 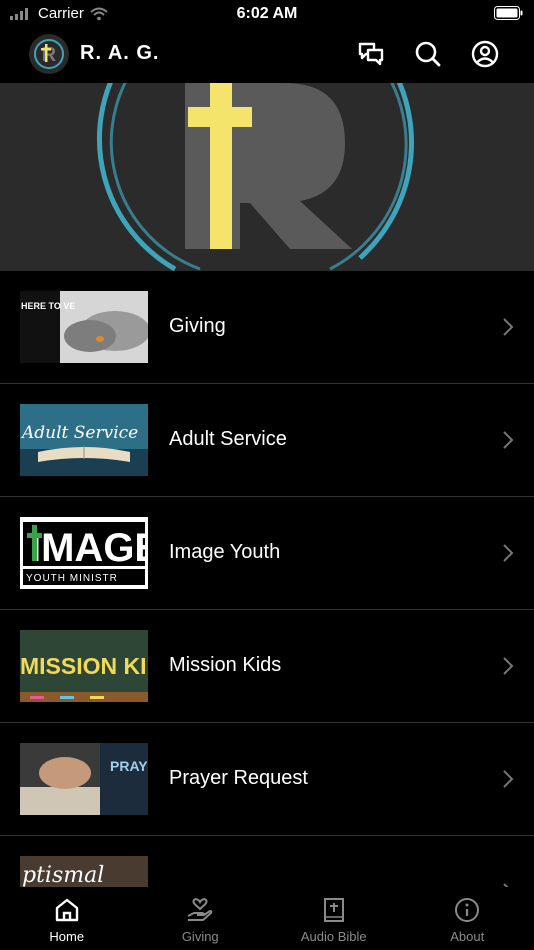 I want to click on adult-service-thumbnail: Adult Service, so click(x=84, y=440).